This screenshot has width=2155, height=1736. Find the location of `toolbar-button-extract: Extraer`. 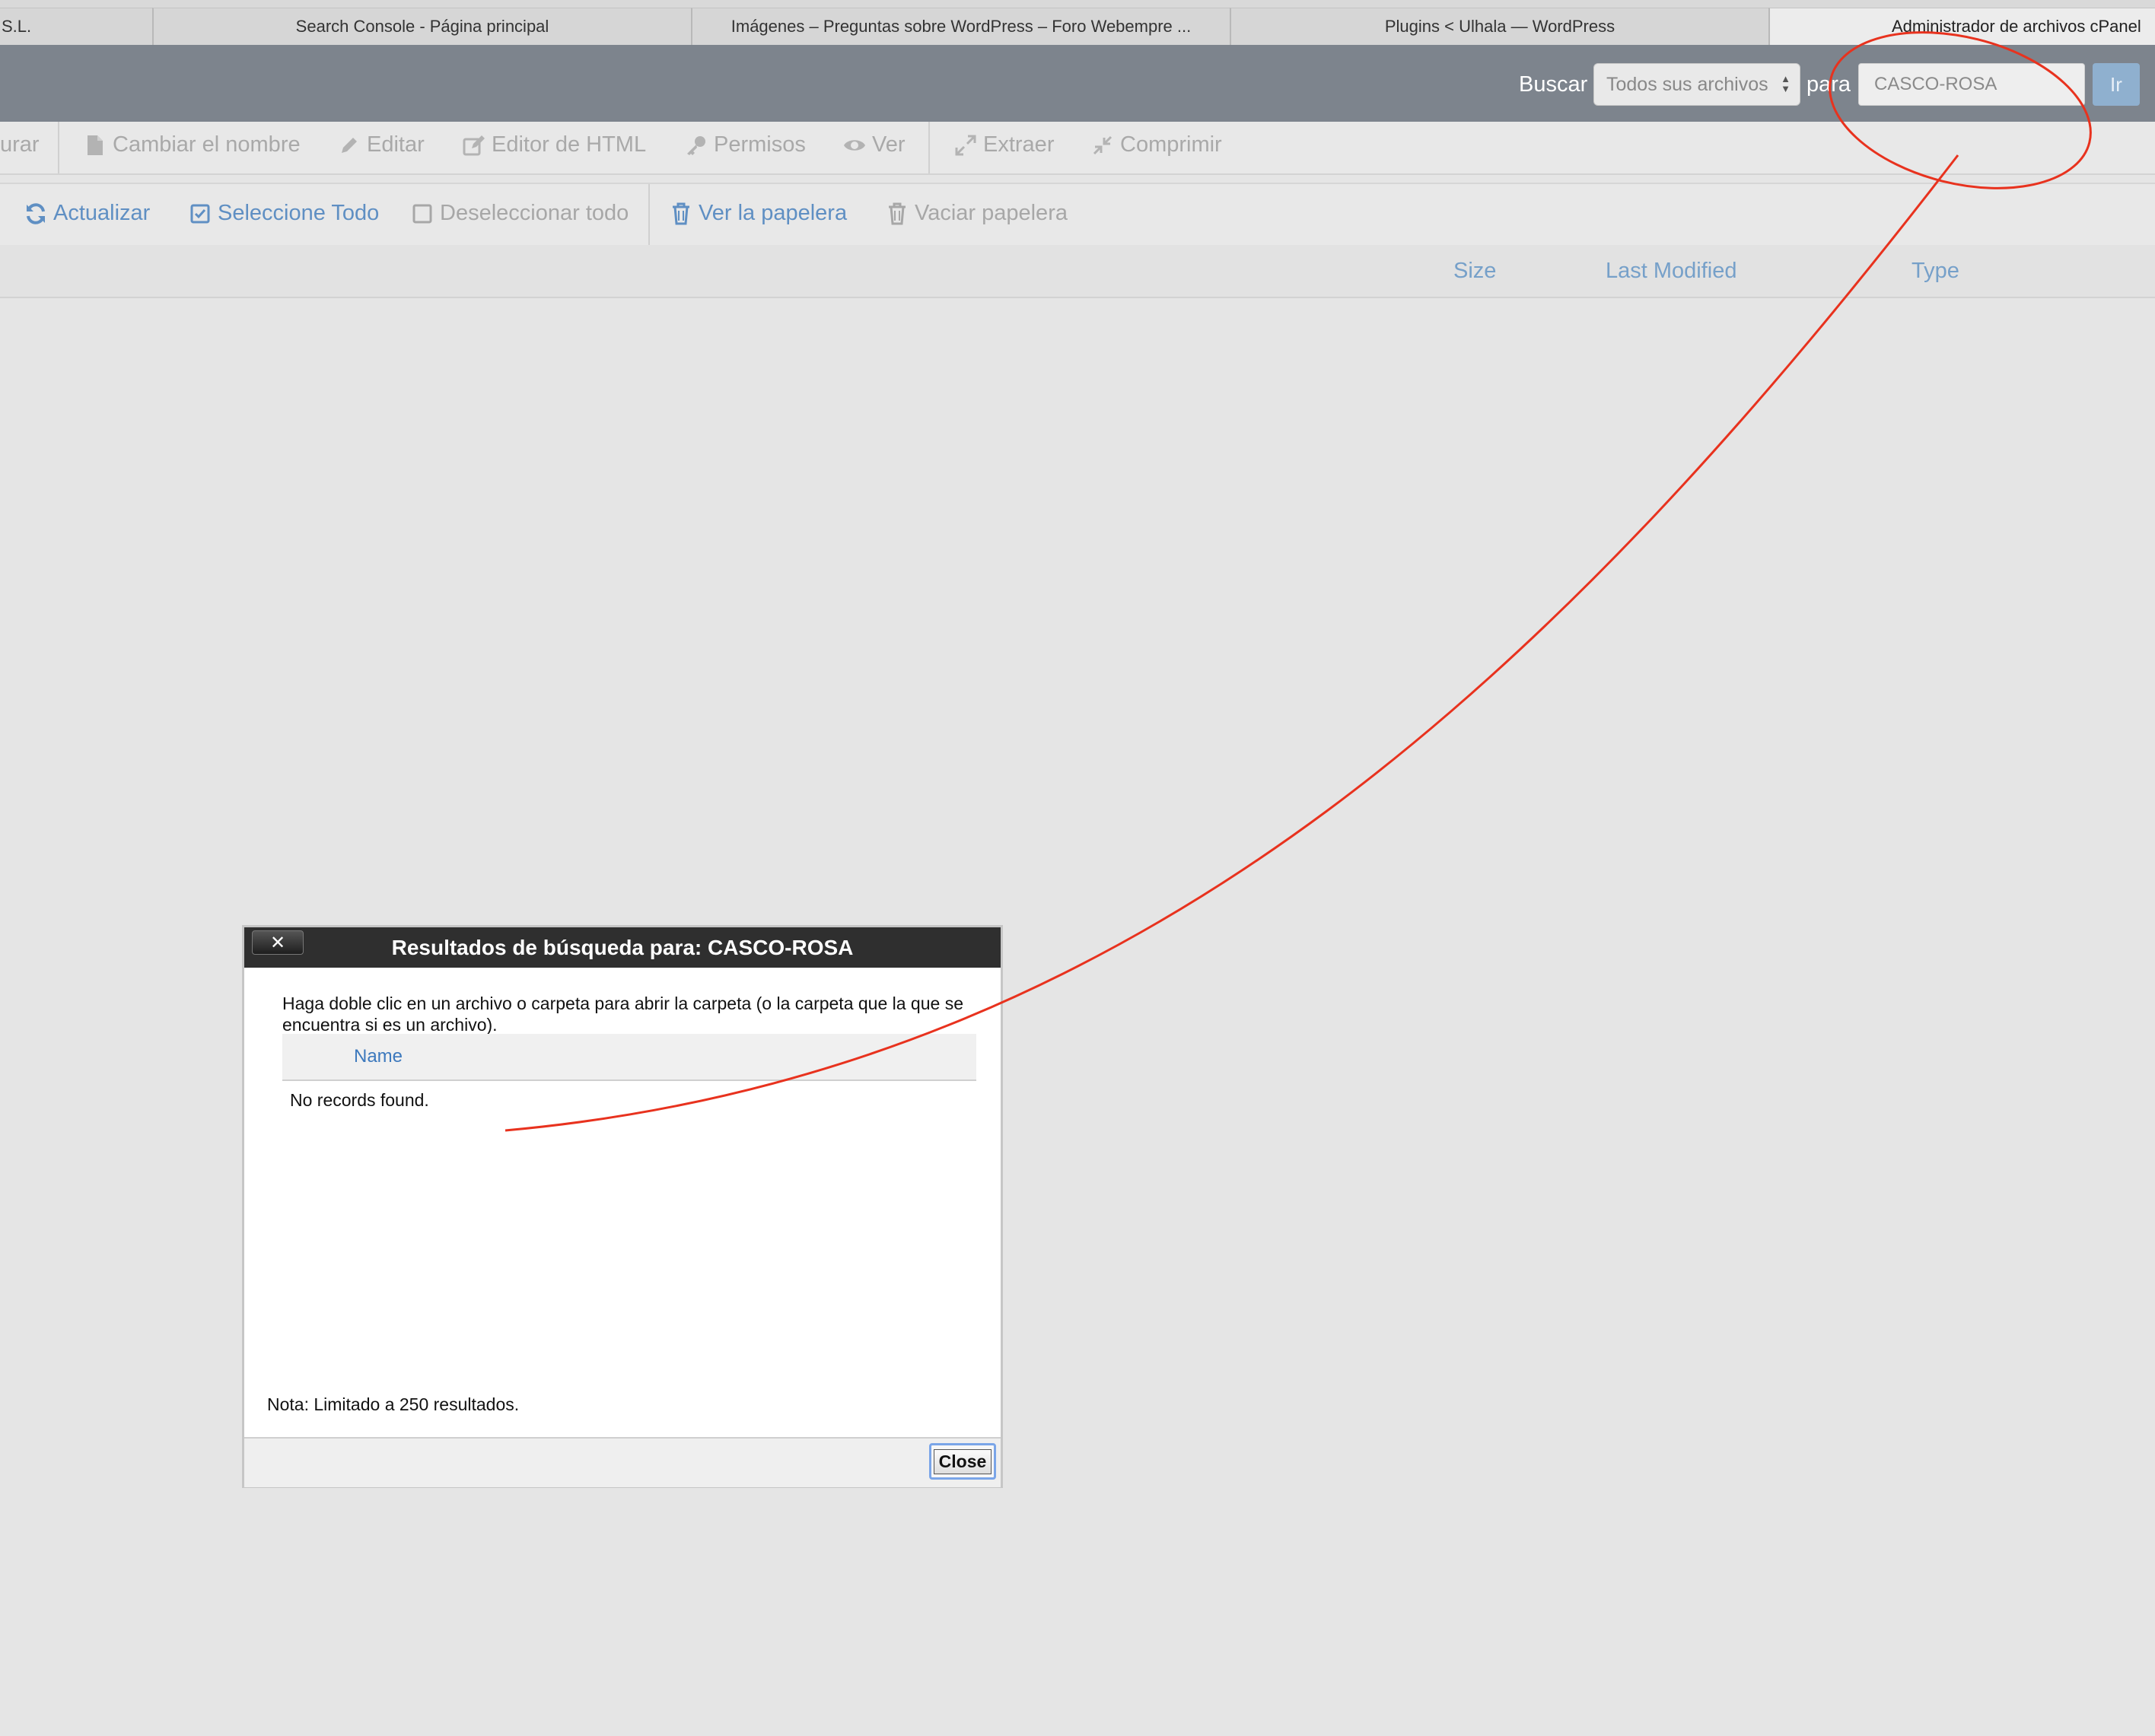

toolbar-button-extract: Extraer is located at coordinates (1004, 144).